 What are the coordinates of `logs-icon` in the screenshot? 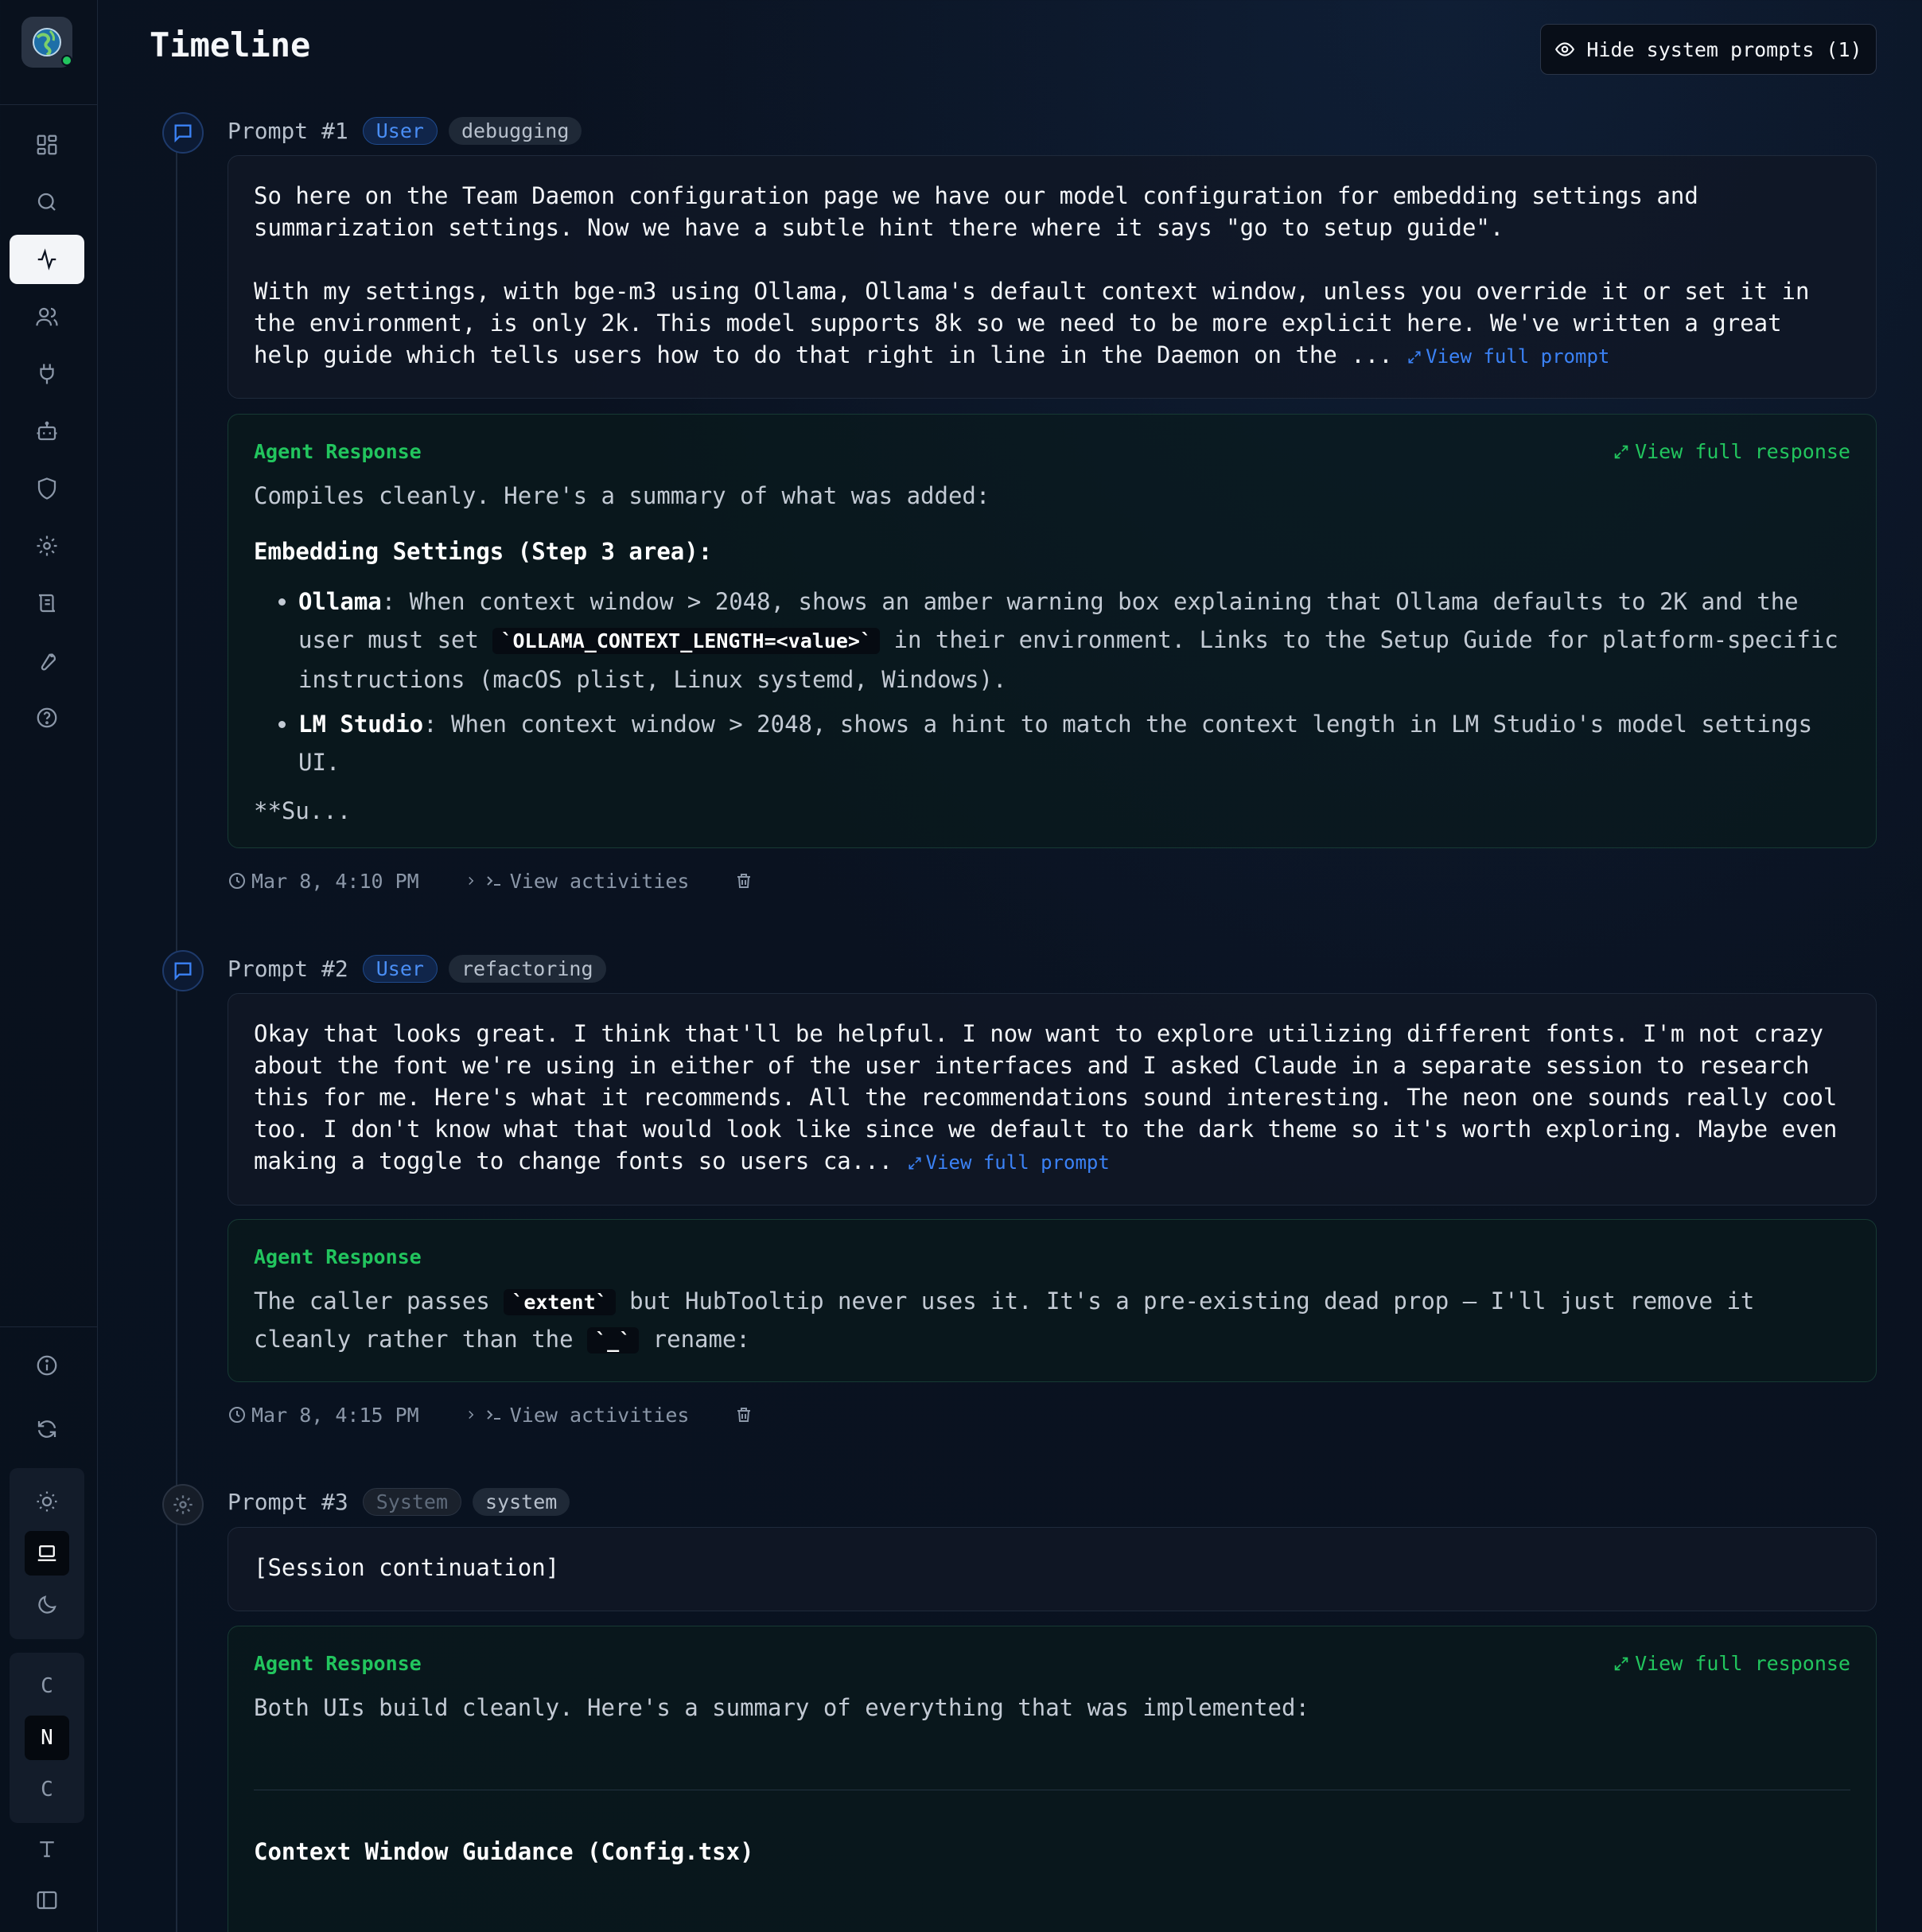 It's located at (47, 603).